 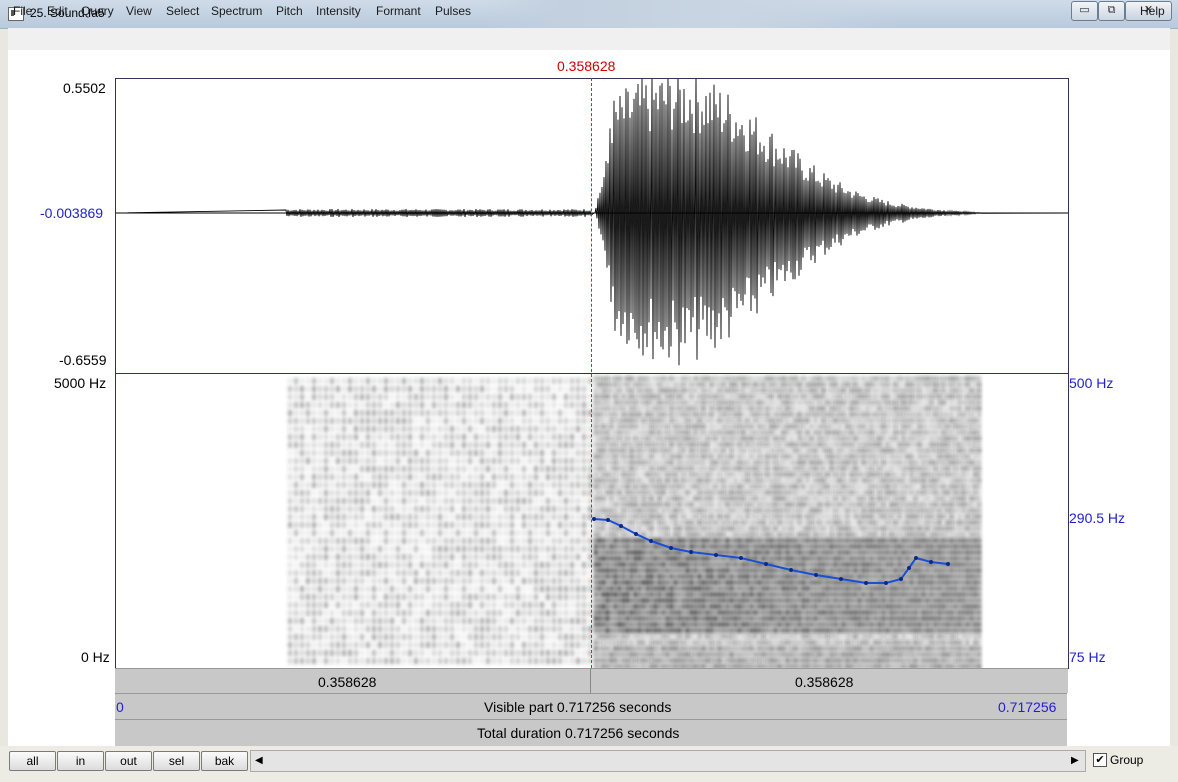 I want to click on menu-pulses: Pulses, so click(x=453, y=11).